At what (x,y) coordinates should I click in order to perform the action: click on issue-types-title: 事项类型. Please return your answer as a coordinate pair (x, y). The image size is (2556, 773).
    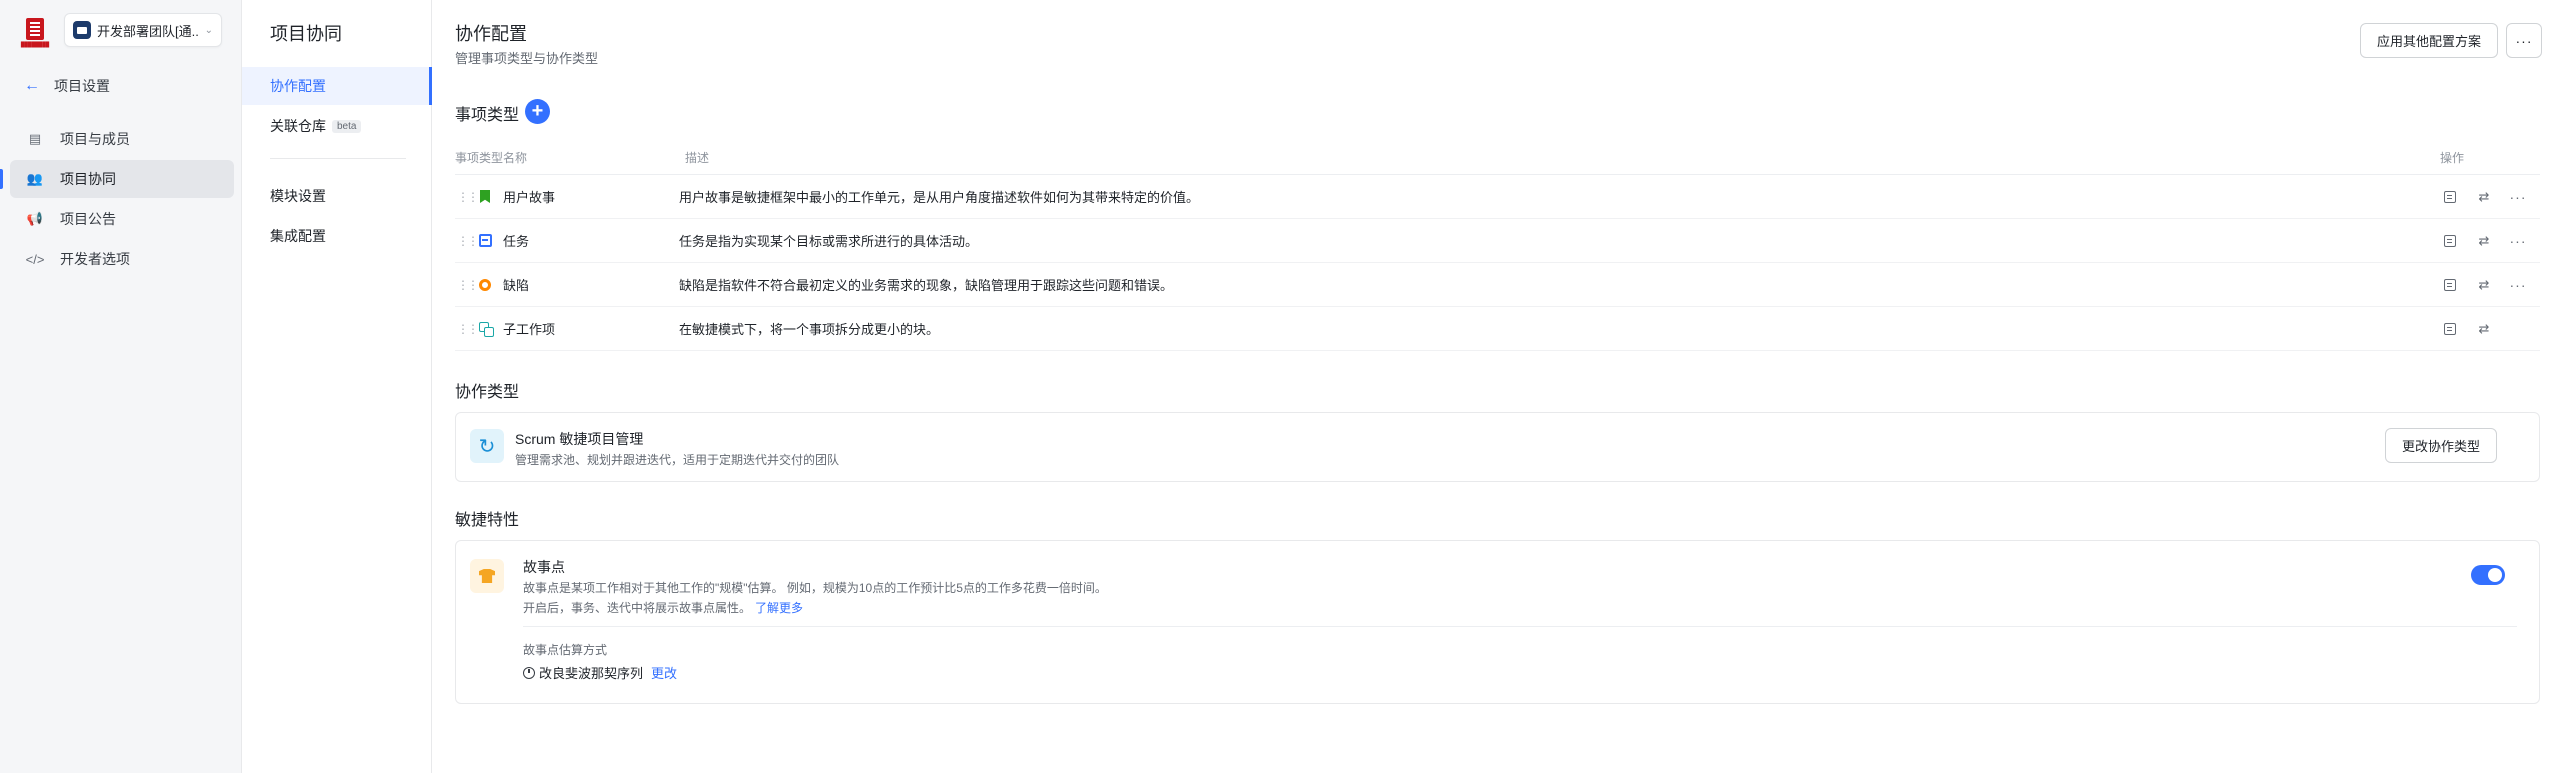
    Looking at the image, I should click on (487, 115).